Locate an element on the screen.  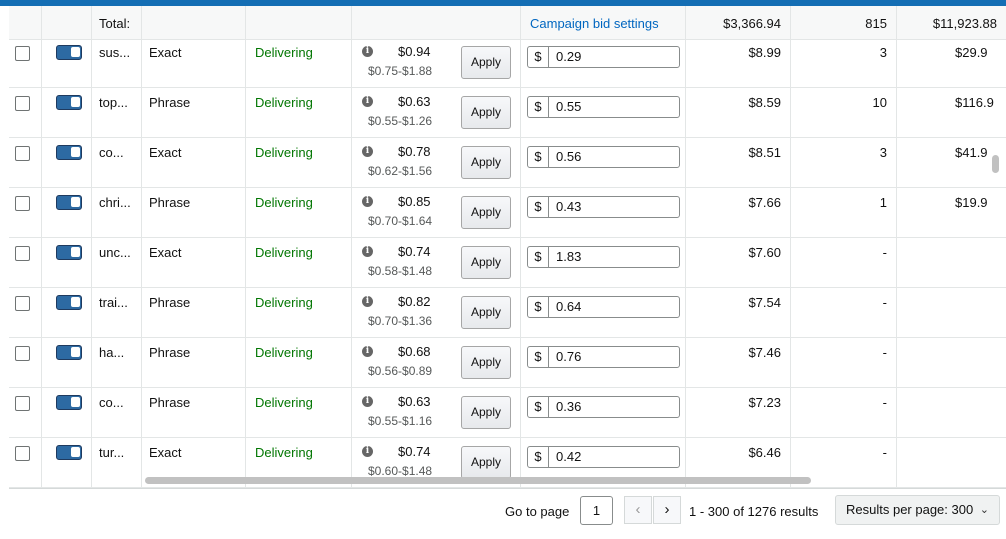
bid-input: $0.42 is located at coordinates (603, 457).